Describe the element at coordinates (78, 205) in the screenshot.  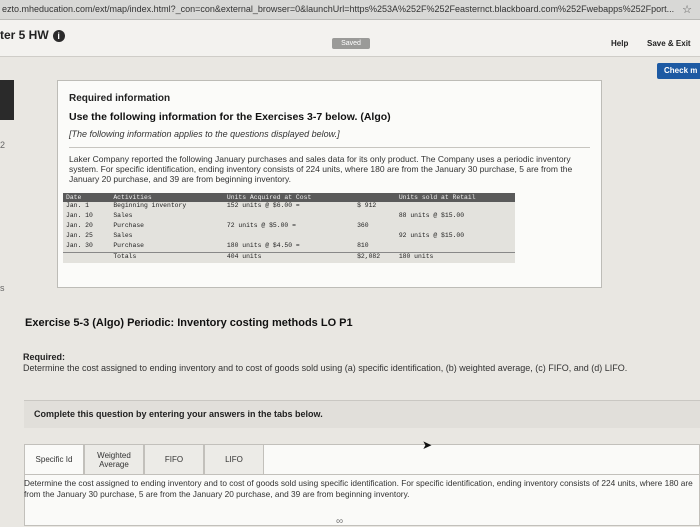
I see `table-cell: Jan. 1` at that location.